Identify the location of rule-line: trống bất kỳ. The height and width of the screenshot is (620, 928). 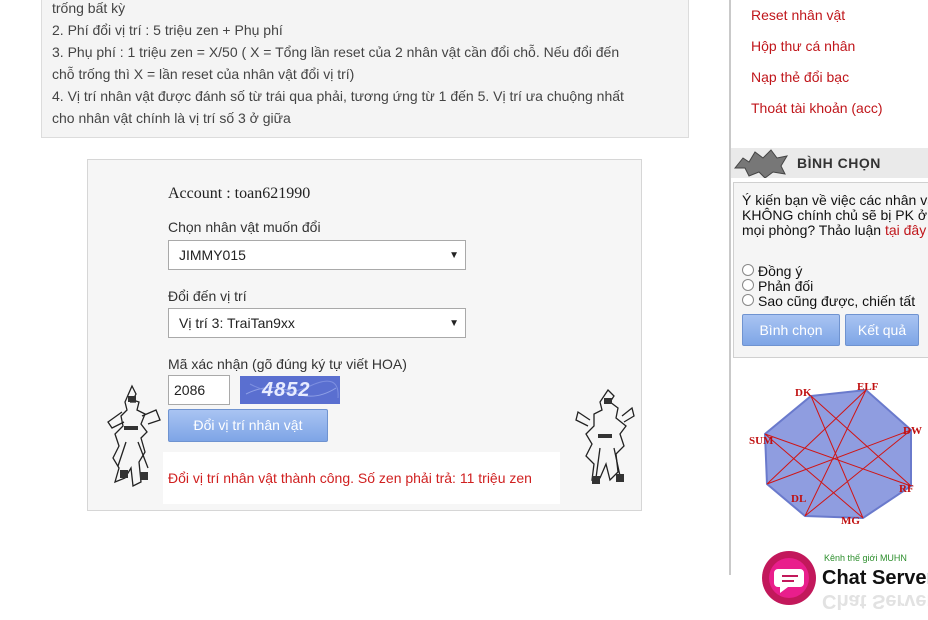
(89, 8).